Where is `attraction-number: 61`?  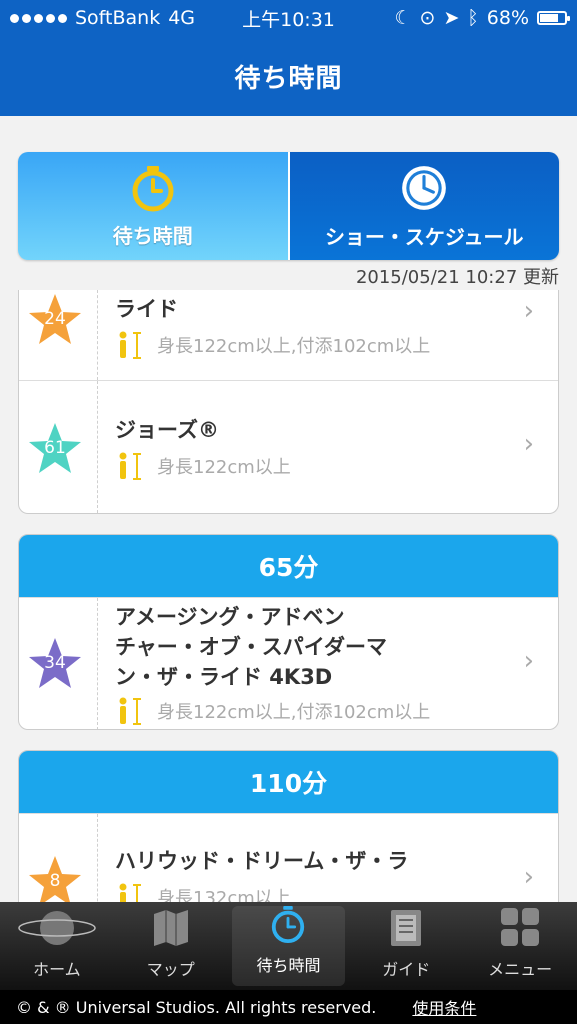
attraction-number: 61 is located at coordinates (55, 448).